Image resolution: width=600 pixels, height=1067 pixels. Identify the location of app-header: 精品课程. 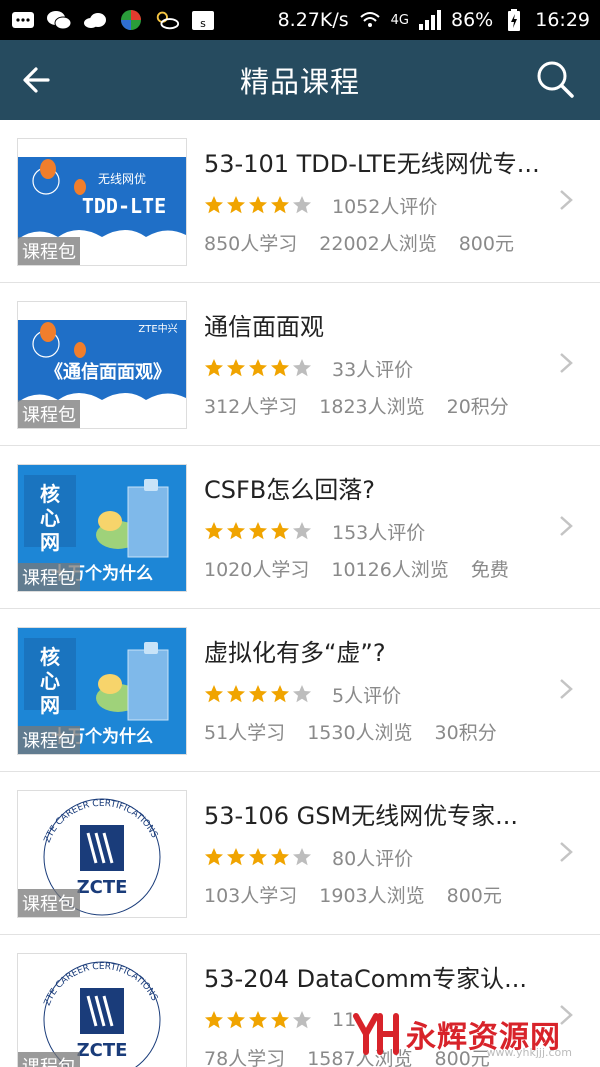
(300, 80).